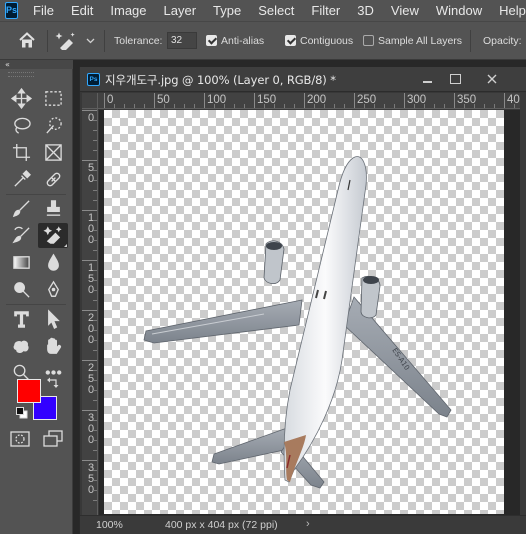 This screenshot has height=534, width=526. I want to click on separator, so click(36, 304).